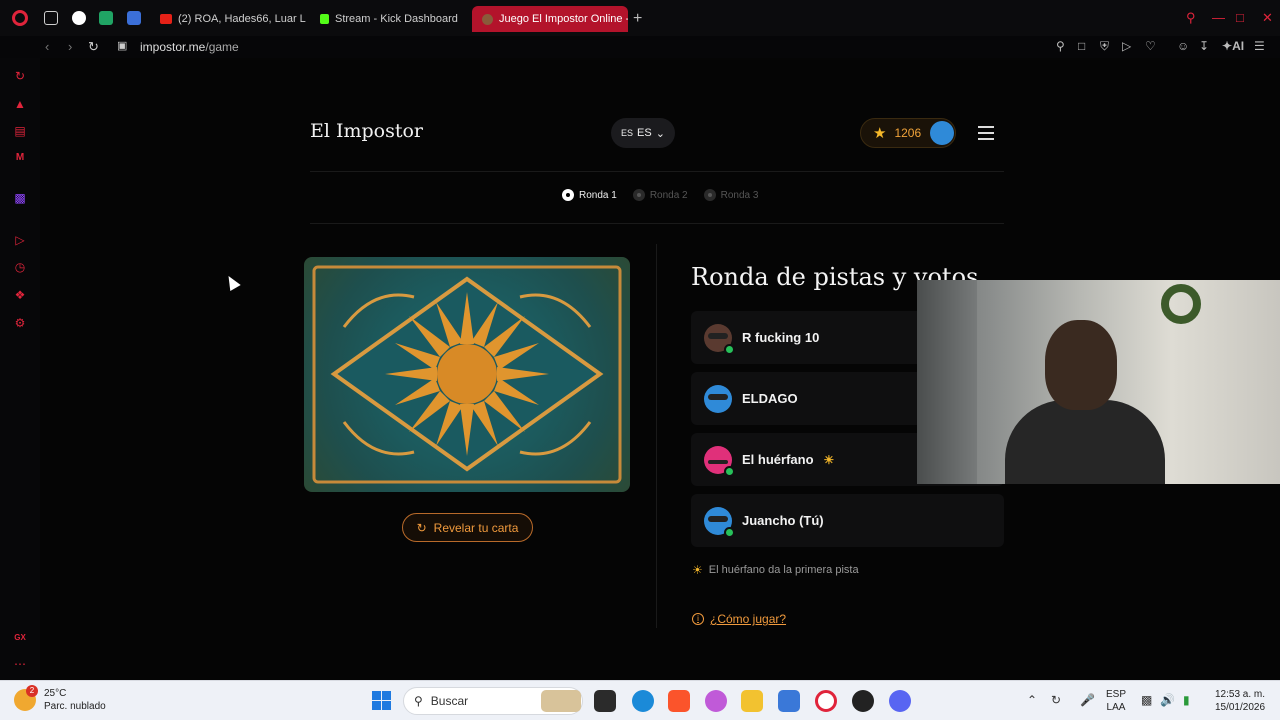 This screenshot has width=1280, height=720. Describe the element at coordinates (847, 520) in the screenshot. I see `player-row: Juancho (Tú)` at that location.